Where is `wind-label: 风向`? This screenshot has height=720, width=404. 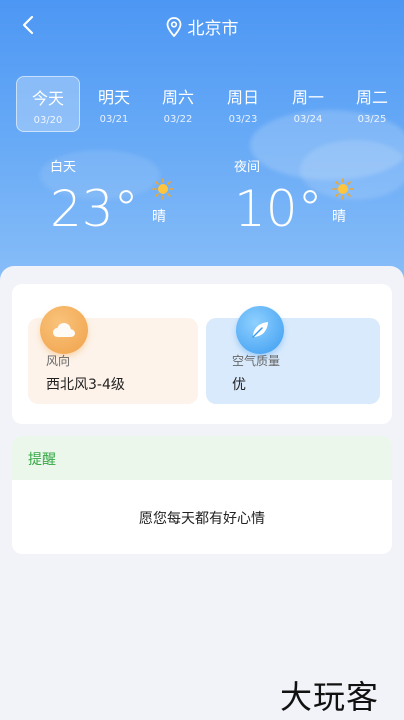
wind-label: 风向 is located at coordinates (58, 361).